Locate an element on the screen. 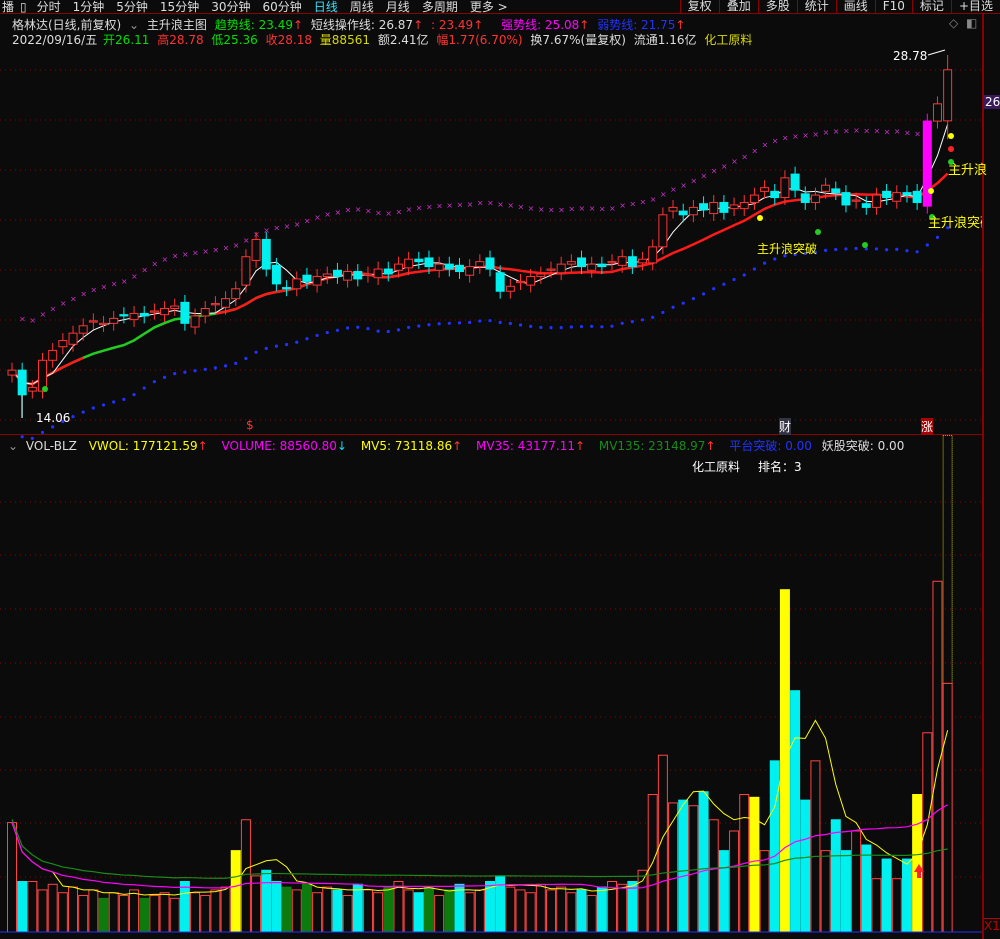 Image resolution: width=1000 pixels, height=939 pixels. trend-line-green is located at coordinates (210, 328).